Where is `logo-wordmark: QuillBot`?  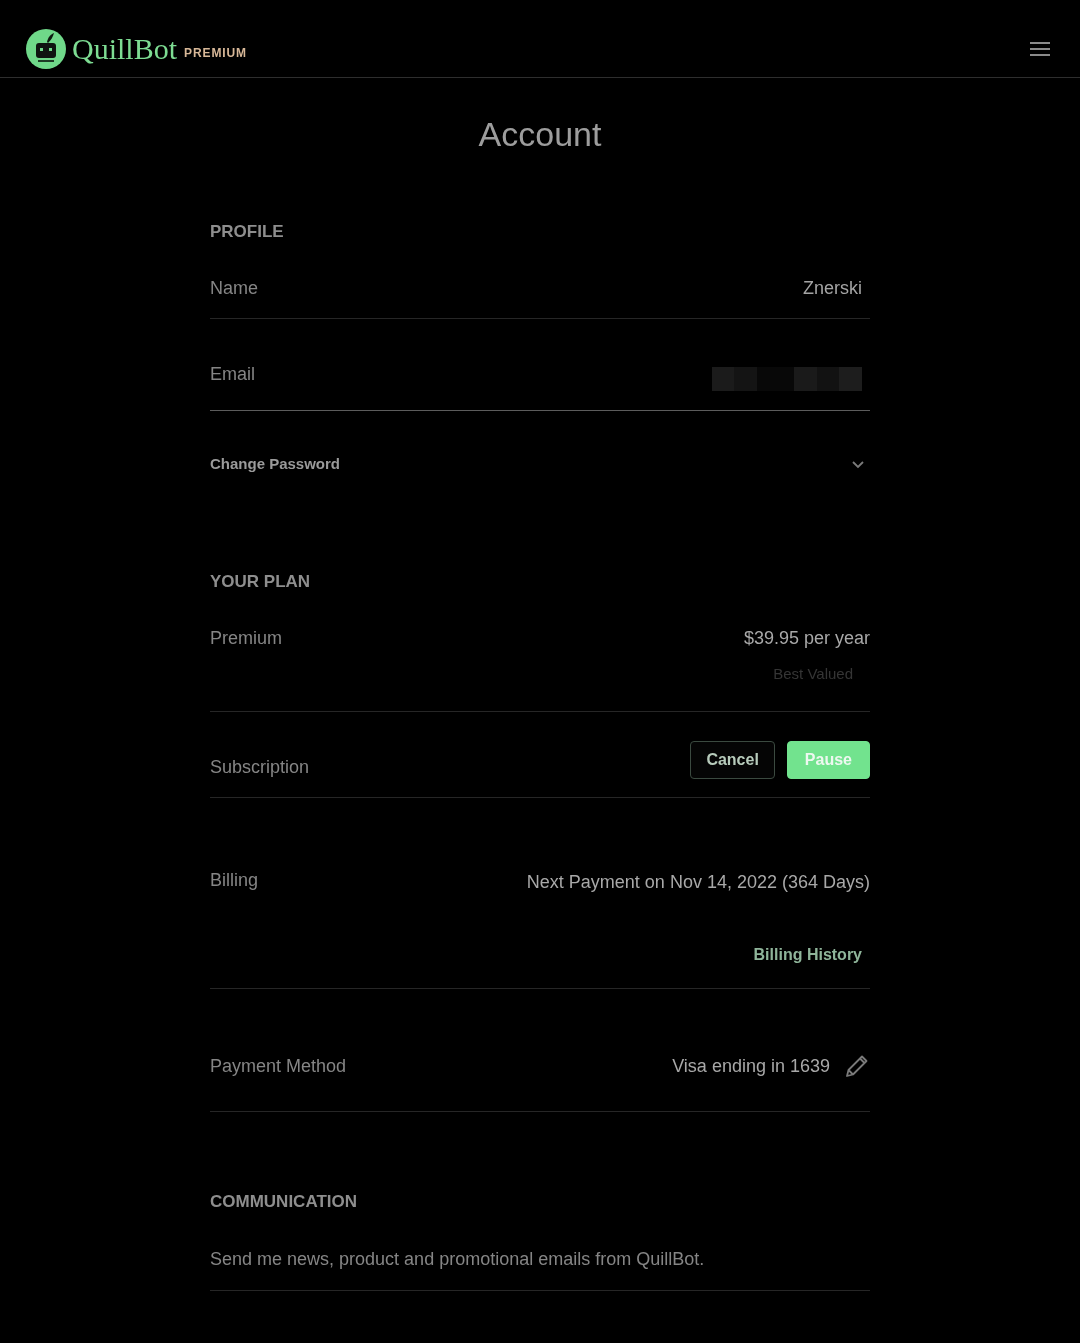 logo-wordmark: QuillBot is located at coordinates (124, 49).